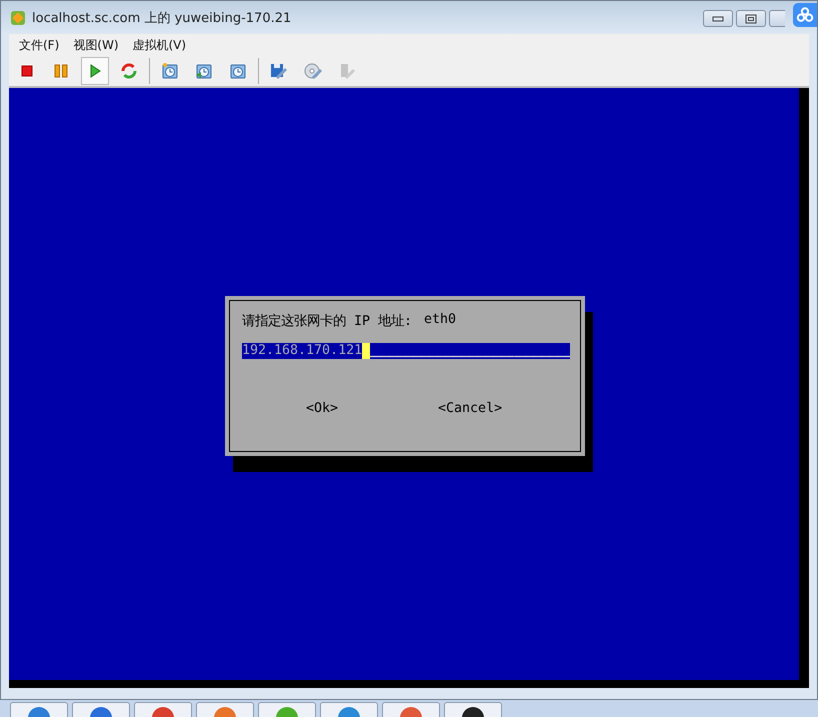 Image resolution: width=818 pixels, height=717 pixels. Describe the element at coordinates (95, 45) in the screenshot. I see `menu-item: 视图(W)` at that location.